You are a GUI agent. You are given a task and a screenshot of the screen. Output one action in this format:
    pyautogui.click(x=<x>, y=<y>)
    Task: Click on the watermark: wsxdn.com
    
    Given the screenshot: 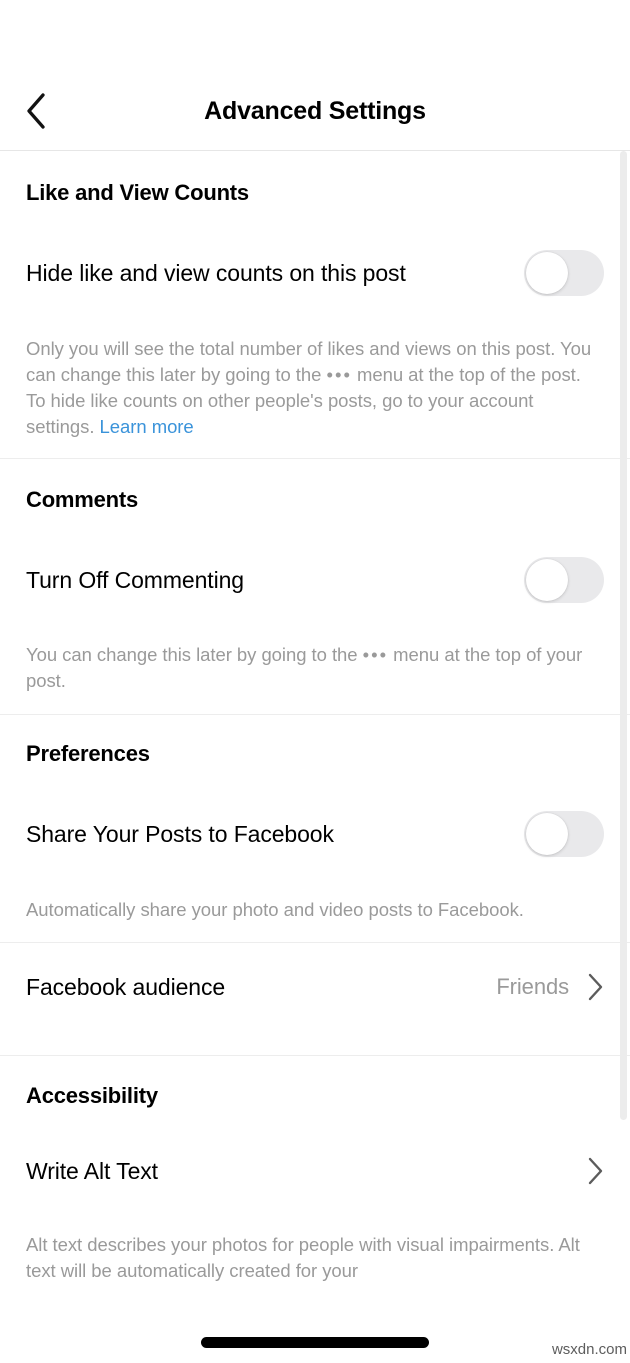 What is the action you would take?
    pyautogui.click(x=589, y=1349)
    